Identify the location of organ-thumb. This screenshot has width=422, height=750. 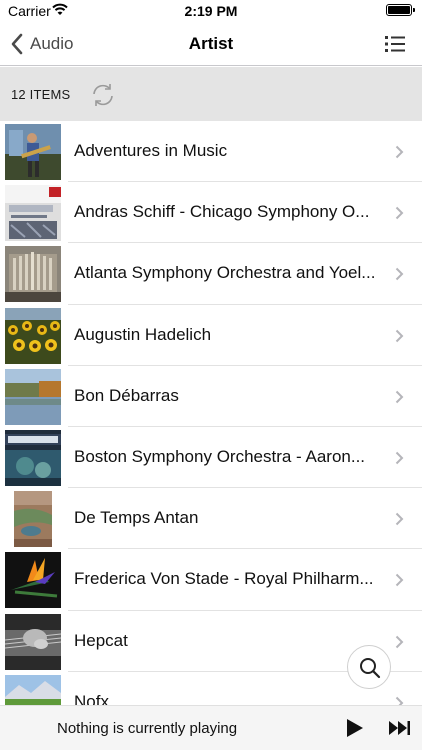
(33, 274).